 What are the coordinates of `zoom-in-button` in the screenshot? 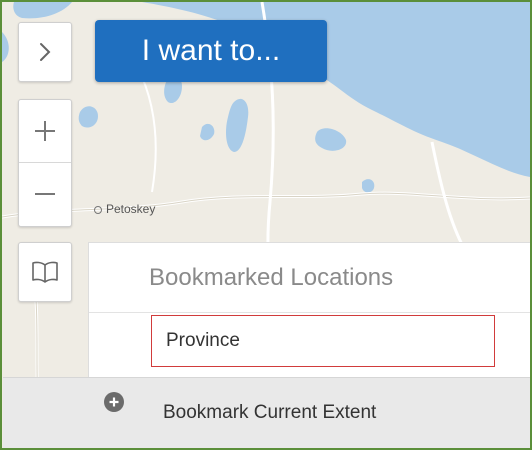 It's located at (45, 131).